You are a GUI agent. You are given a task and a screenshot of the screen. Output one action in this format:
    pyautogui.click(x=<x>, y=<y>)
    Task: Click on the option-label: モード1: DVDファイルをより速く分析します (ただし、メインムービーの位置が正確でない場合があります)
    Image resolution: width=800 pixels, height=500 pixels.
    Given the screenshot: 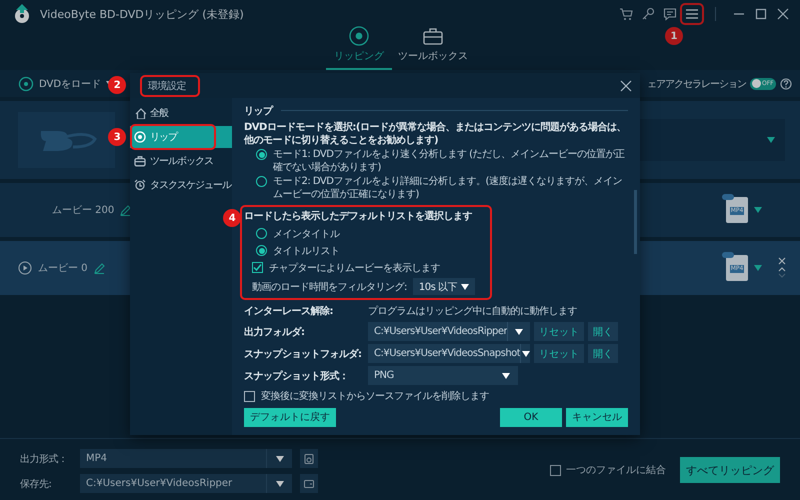 What is the action you would take?
    pyautogui.click(x=449, y=161)
    